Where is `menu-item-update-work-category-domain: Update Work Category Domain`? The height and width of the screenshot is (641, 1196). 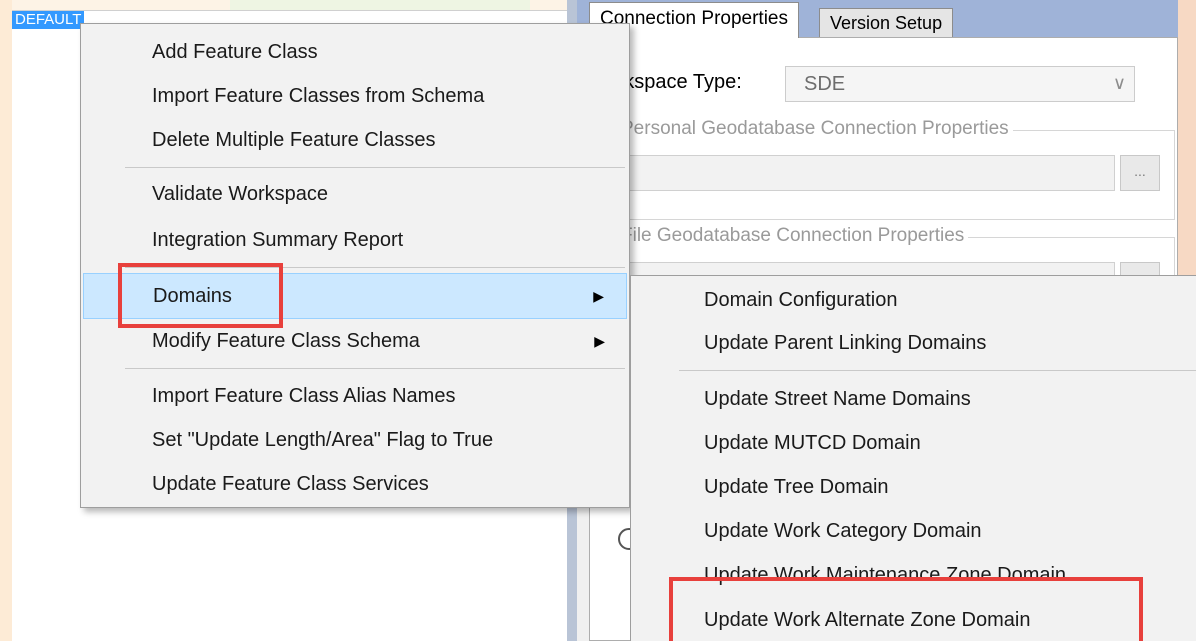 menu-item-update-work-category-domain: Update Work Category Domain is located at coordinates (913, 531).